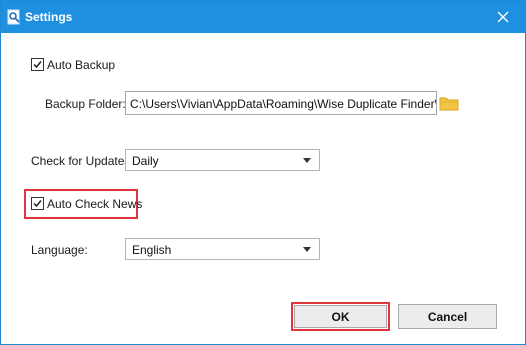 The height and width of the screenshot is (345, 526). Describe the element at coordinates (222, 160) in the screenshot. I see `check-updates-select: Daily` at that location.